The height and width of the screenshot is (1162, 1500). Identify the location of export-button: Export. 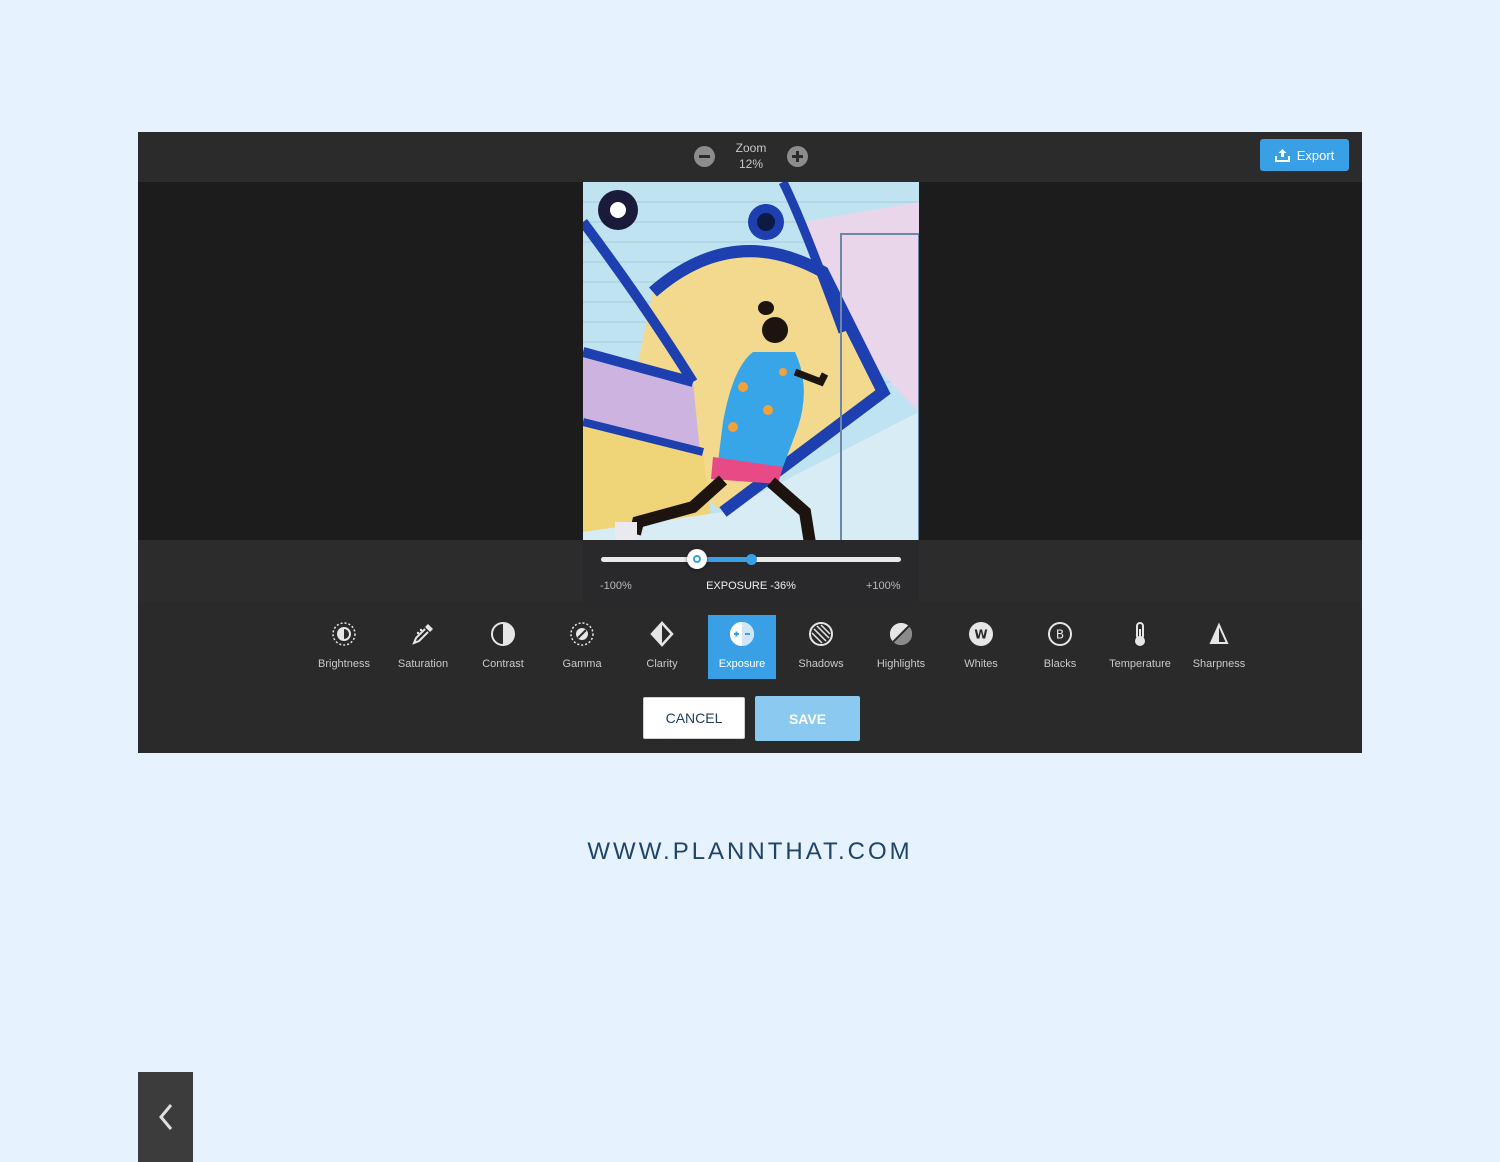
(1304, 155).